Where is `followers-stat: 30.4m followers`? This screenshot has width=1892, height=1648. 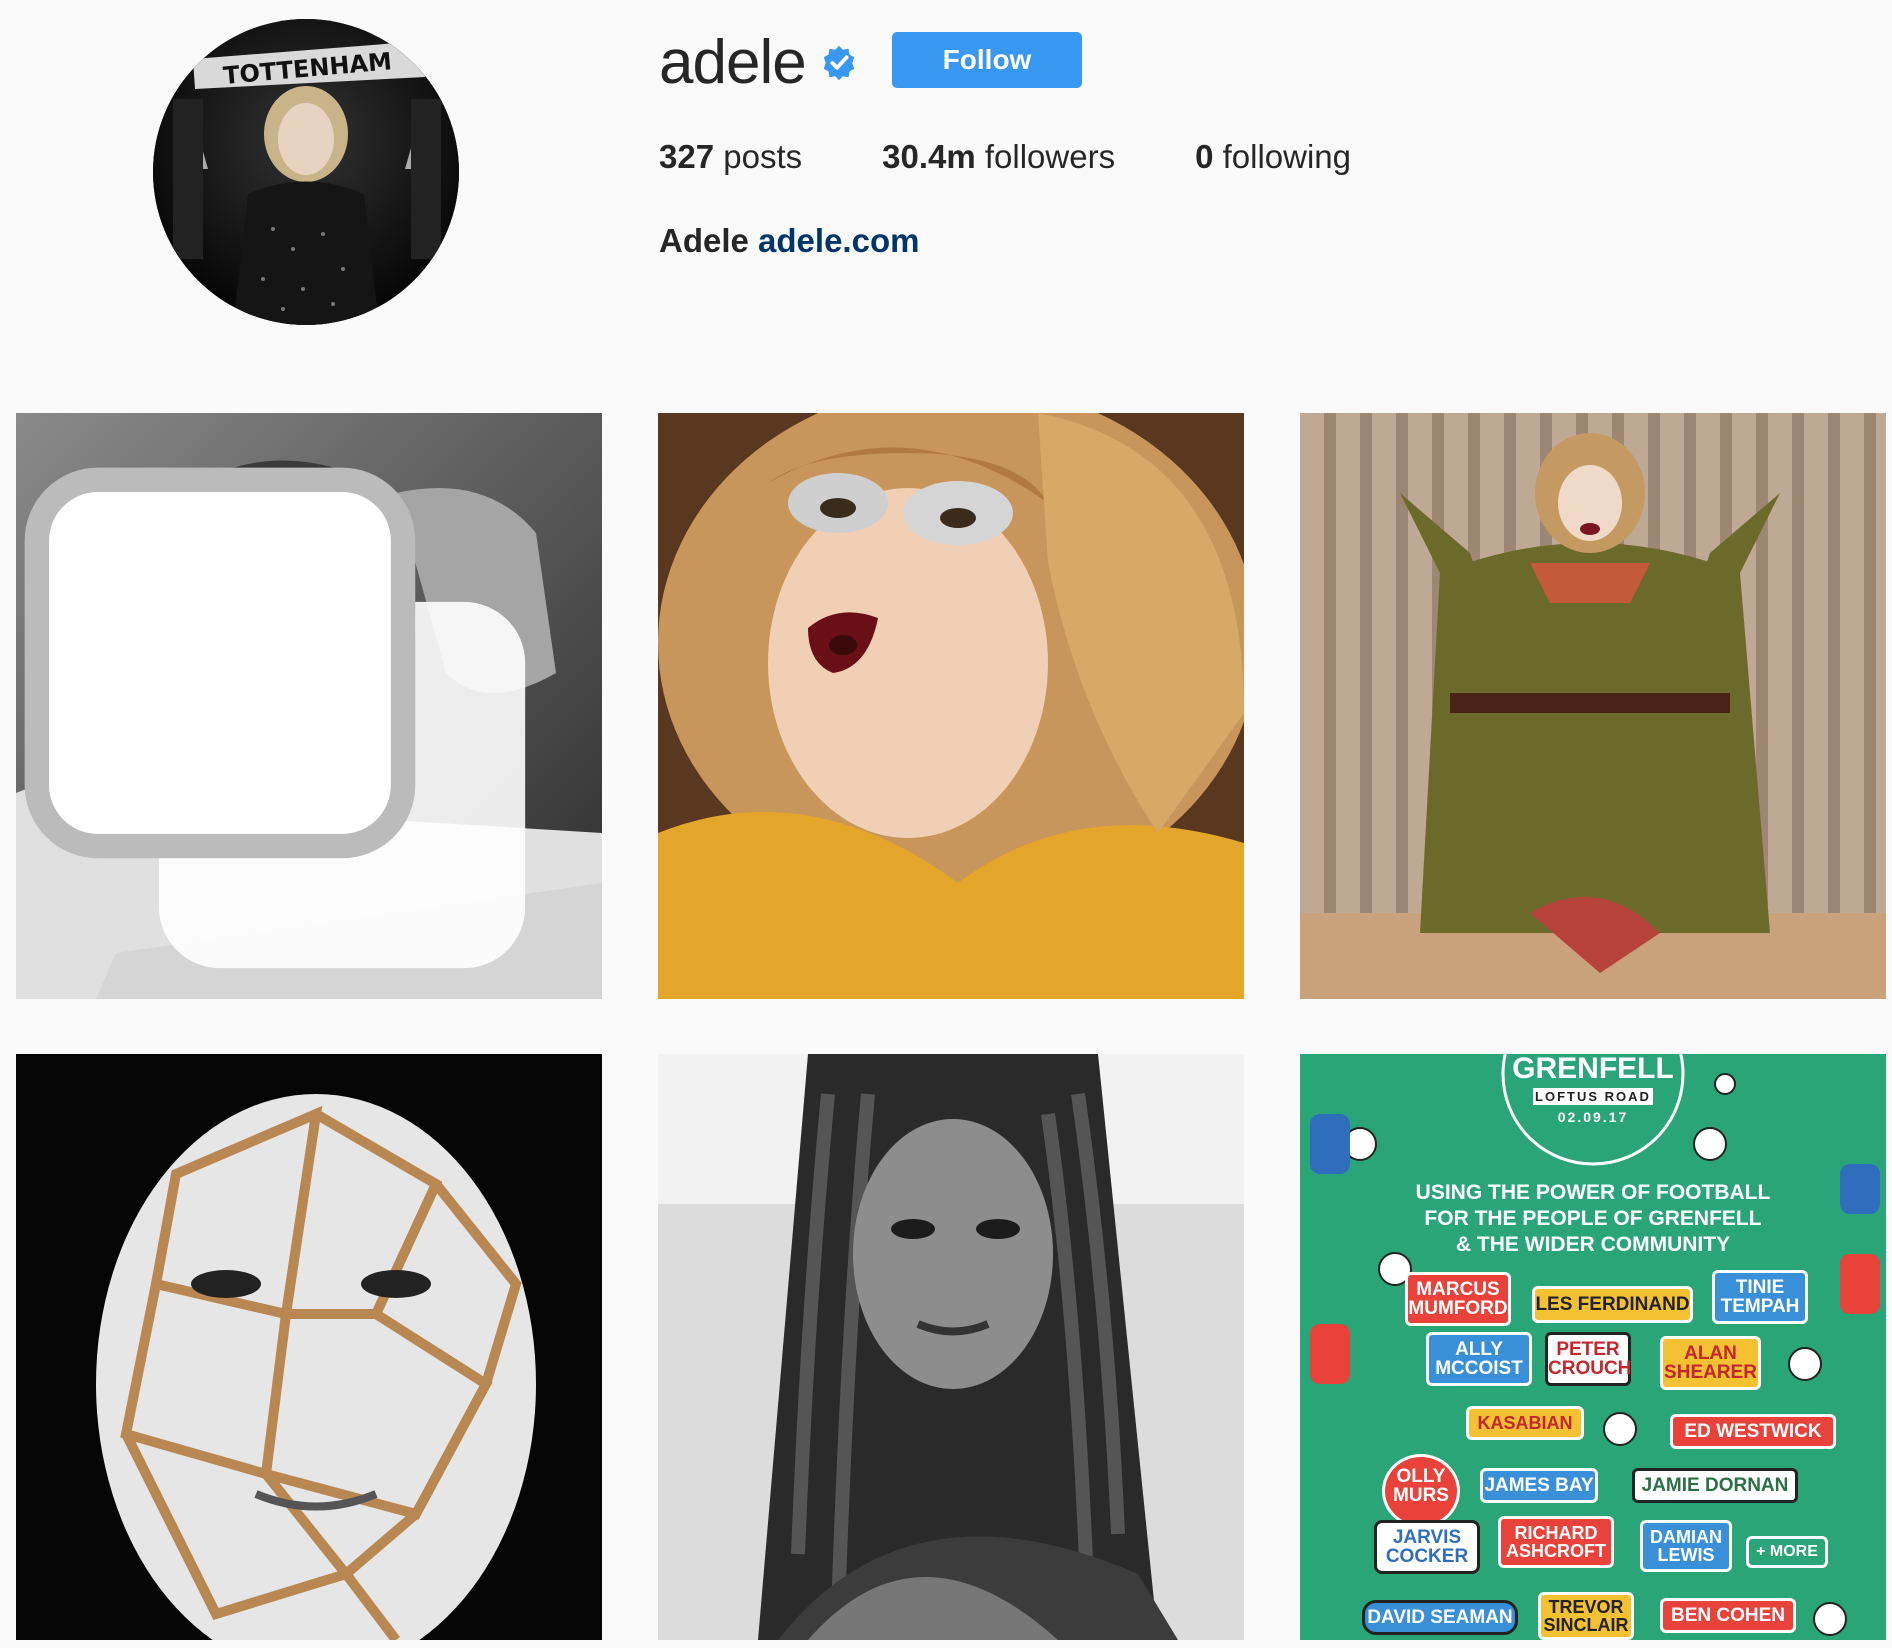
followers-stat: 30.4m followers is located at coordinates (998, 157).